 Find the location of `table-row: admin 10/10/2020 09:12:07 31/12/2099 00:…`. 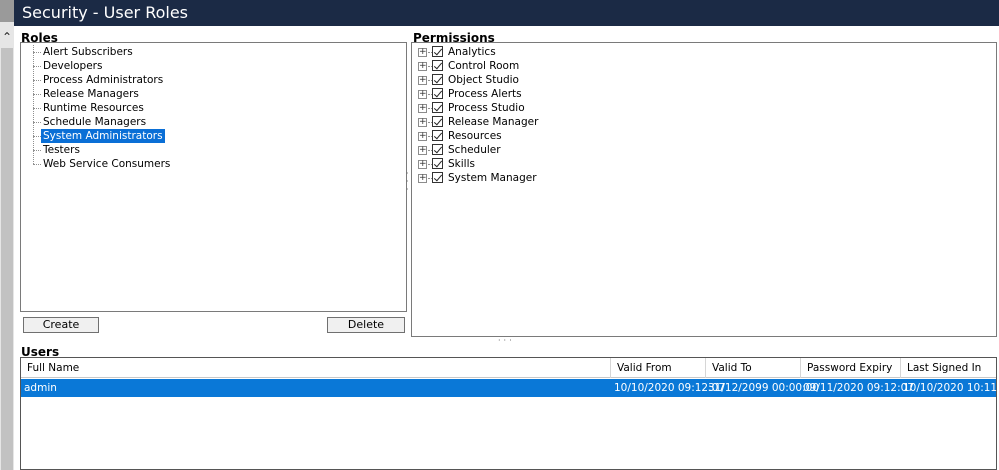

table-row: admin 10/10/2020 09:12:07 31/12/2099 00:… is located at coordinates (510, 388).